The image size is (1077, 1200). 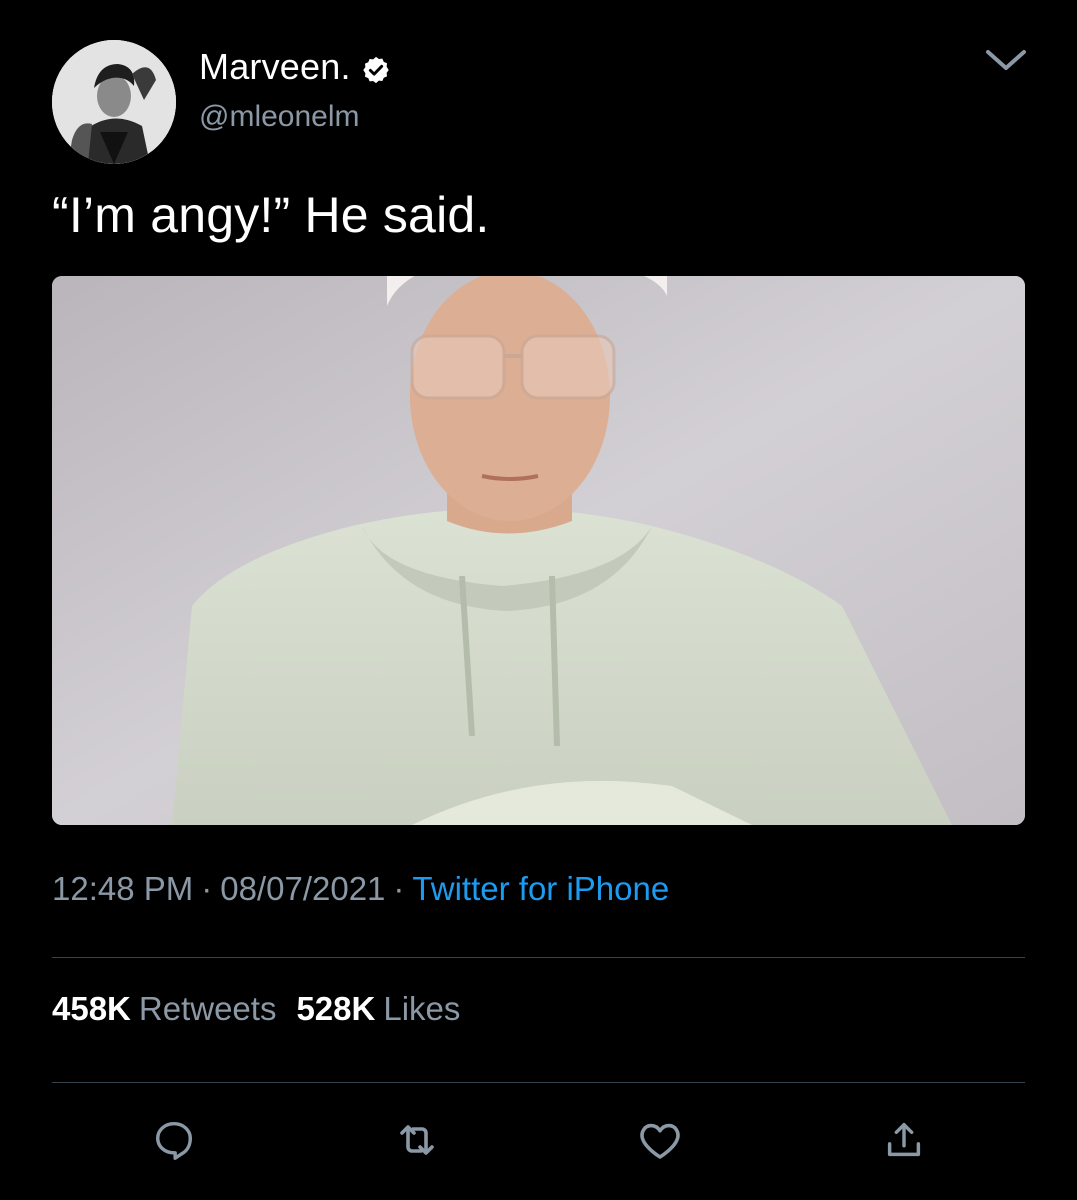 What do you see at coordinates (275, 66) in the screenshot?
I see `author-name-text: Marveen.` at bounding box center [275, 66].